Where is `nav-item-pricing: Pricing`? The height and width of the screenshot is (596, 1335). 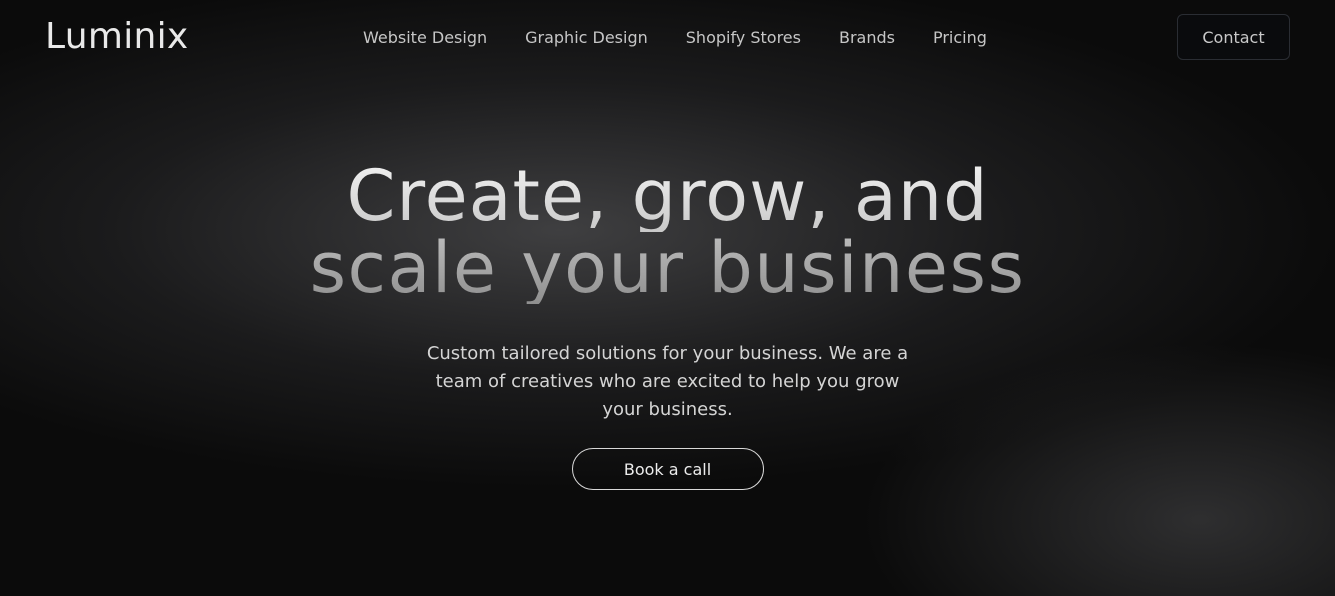 nav-item-pricing: Pricing is located at coordinates (960, 38).